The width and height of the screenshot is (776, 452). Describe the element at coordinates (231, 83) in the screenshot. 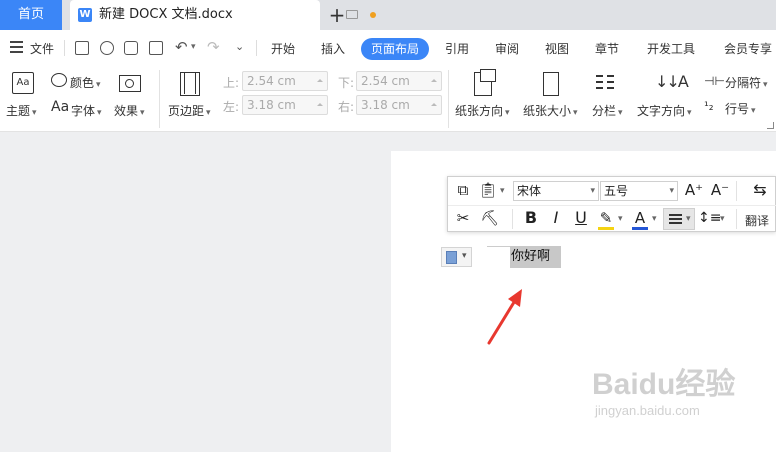

I see `margin-top-label: 上:` at that location.